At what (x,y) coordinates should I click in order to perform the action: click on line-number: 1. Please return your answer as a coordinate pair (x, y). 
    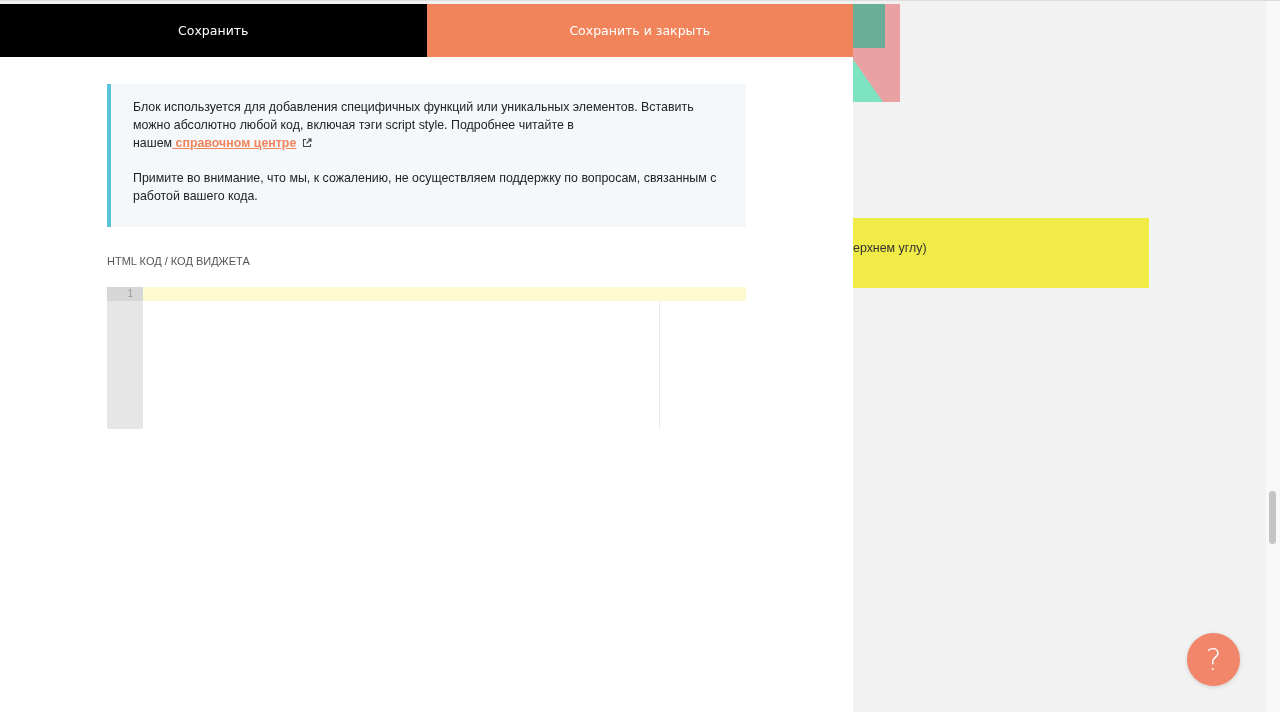
    Looking at the image, I should click on (125, 294).